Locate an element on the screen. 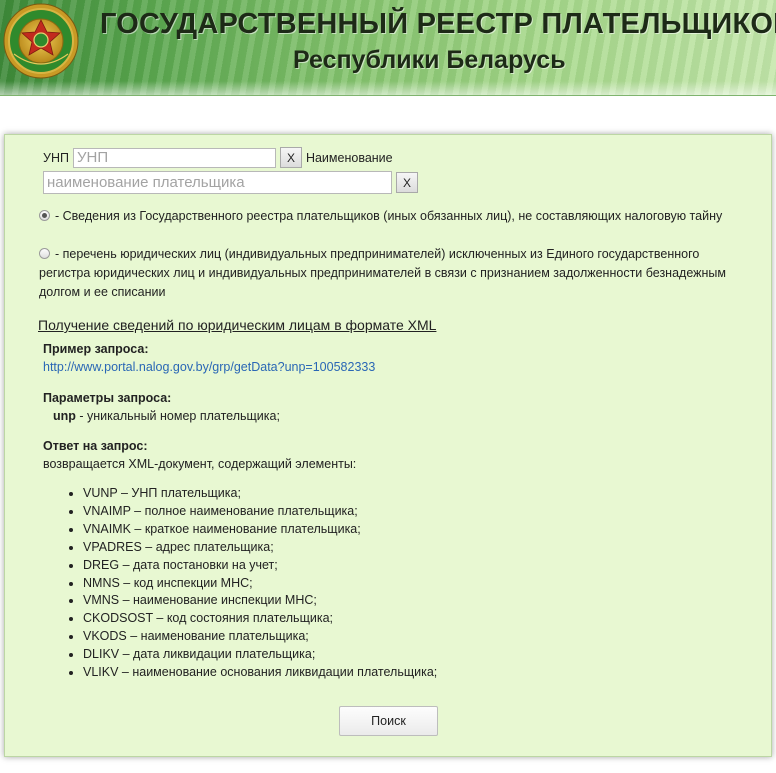 Image resolution: width=776 pixels, height=773 pixels. name-clear-button: X is located at coordinates (407, 182).